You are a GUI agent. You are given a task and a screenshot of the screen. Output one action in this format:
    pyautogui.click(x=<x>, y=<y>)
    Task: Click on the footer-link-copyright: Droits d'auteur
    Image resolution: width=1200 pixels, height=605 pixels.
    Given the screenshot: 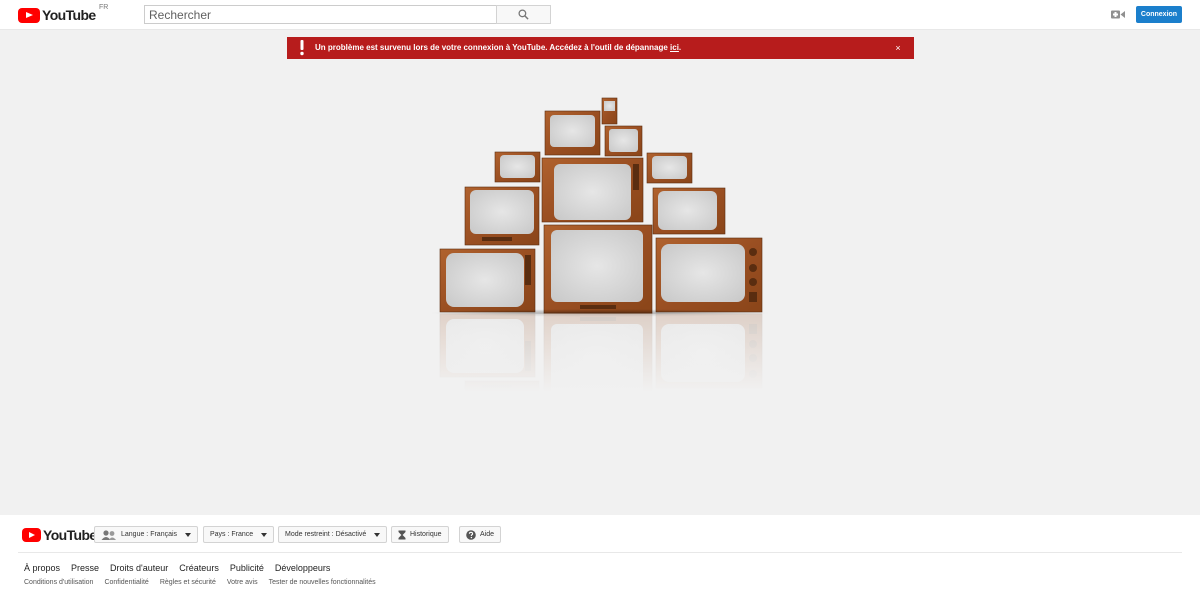 What is the action you would take?
    pyautogui.click(x=139, y=568)
    